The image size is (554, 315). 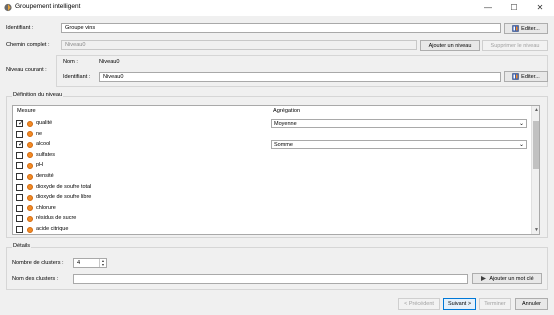 What do you see at coordinates (44, 123) in the screenshot?
I see `measure-name: qualité` at bounding box center [44, 123].